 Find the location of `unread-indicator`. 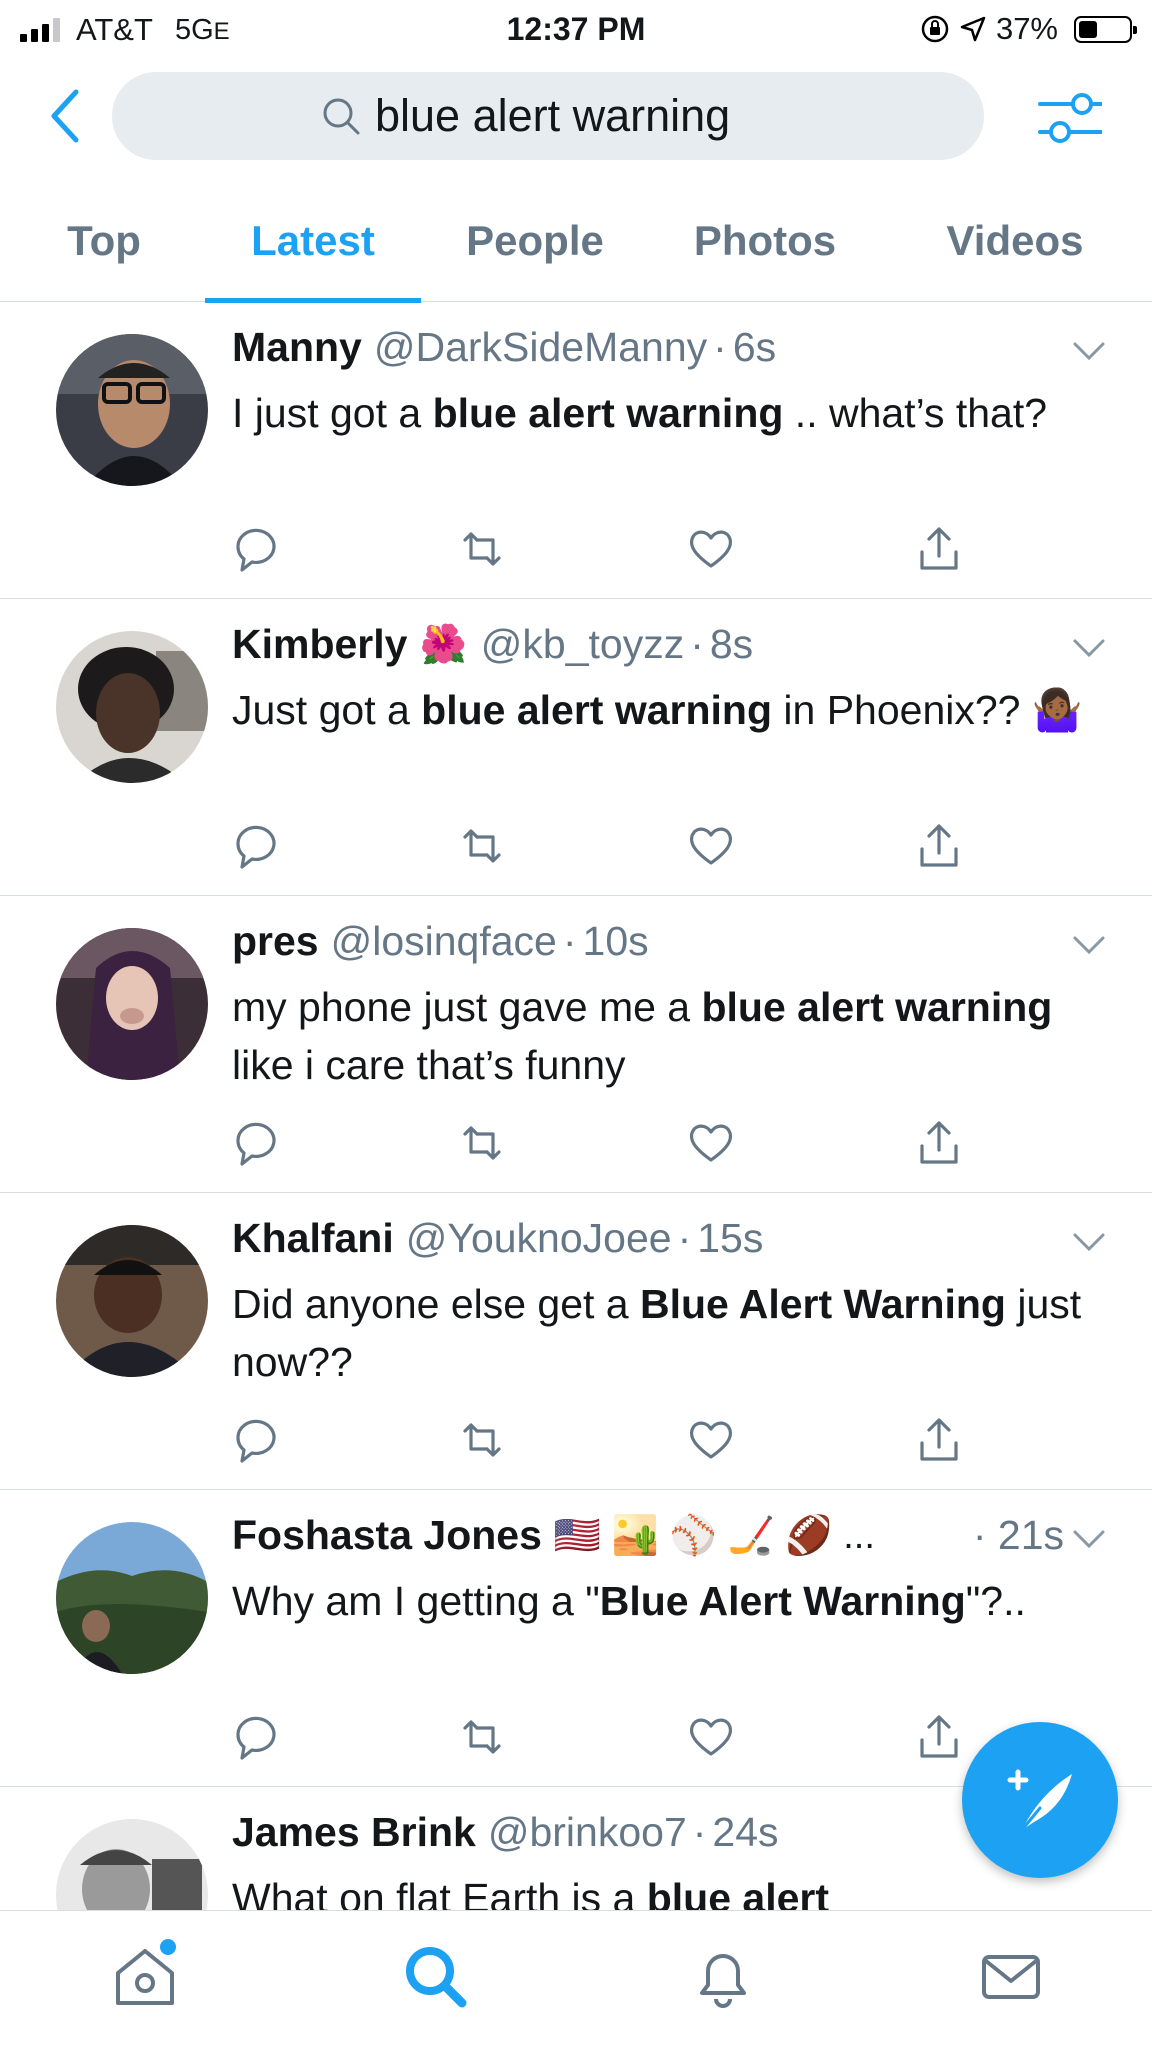

unread-indicator is located at coordinates (168, 1947).